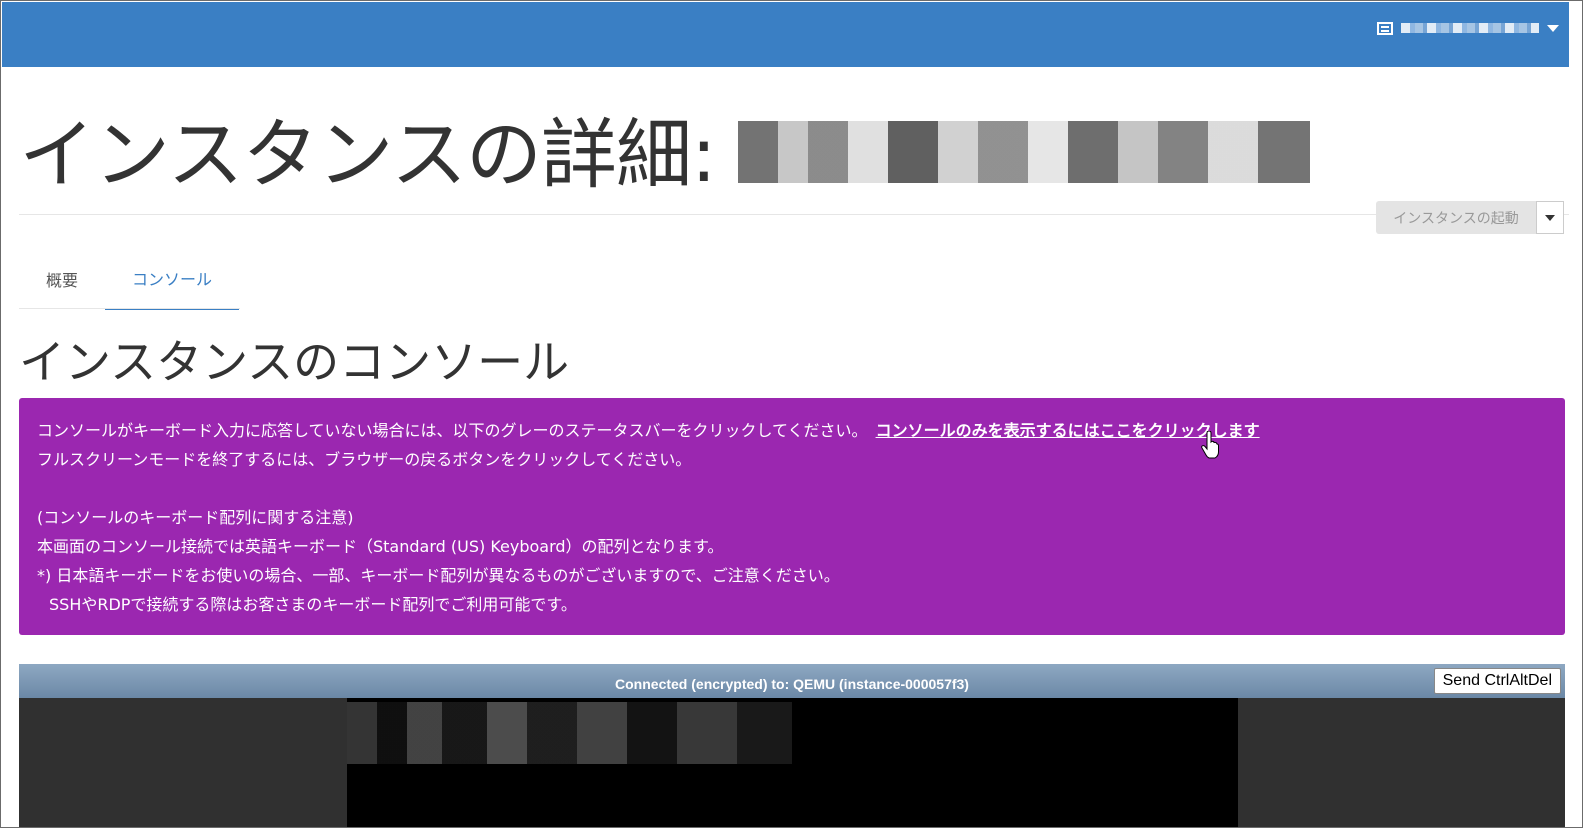 The image size is (1583, 828). What do you see at coordinates (129, 308) in the screenshot?
I see `tabs-divider` at bounding box center [129, 308].